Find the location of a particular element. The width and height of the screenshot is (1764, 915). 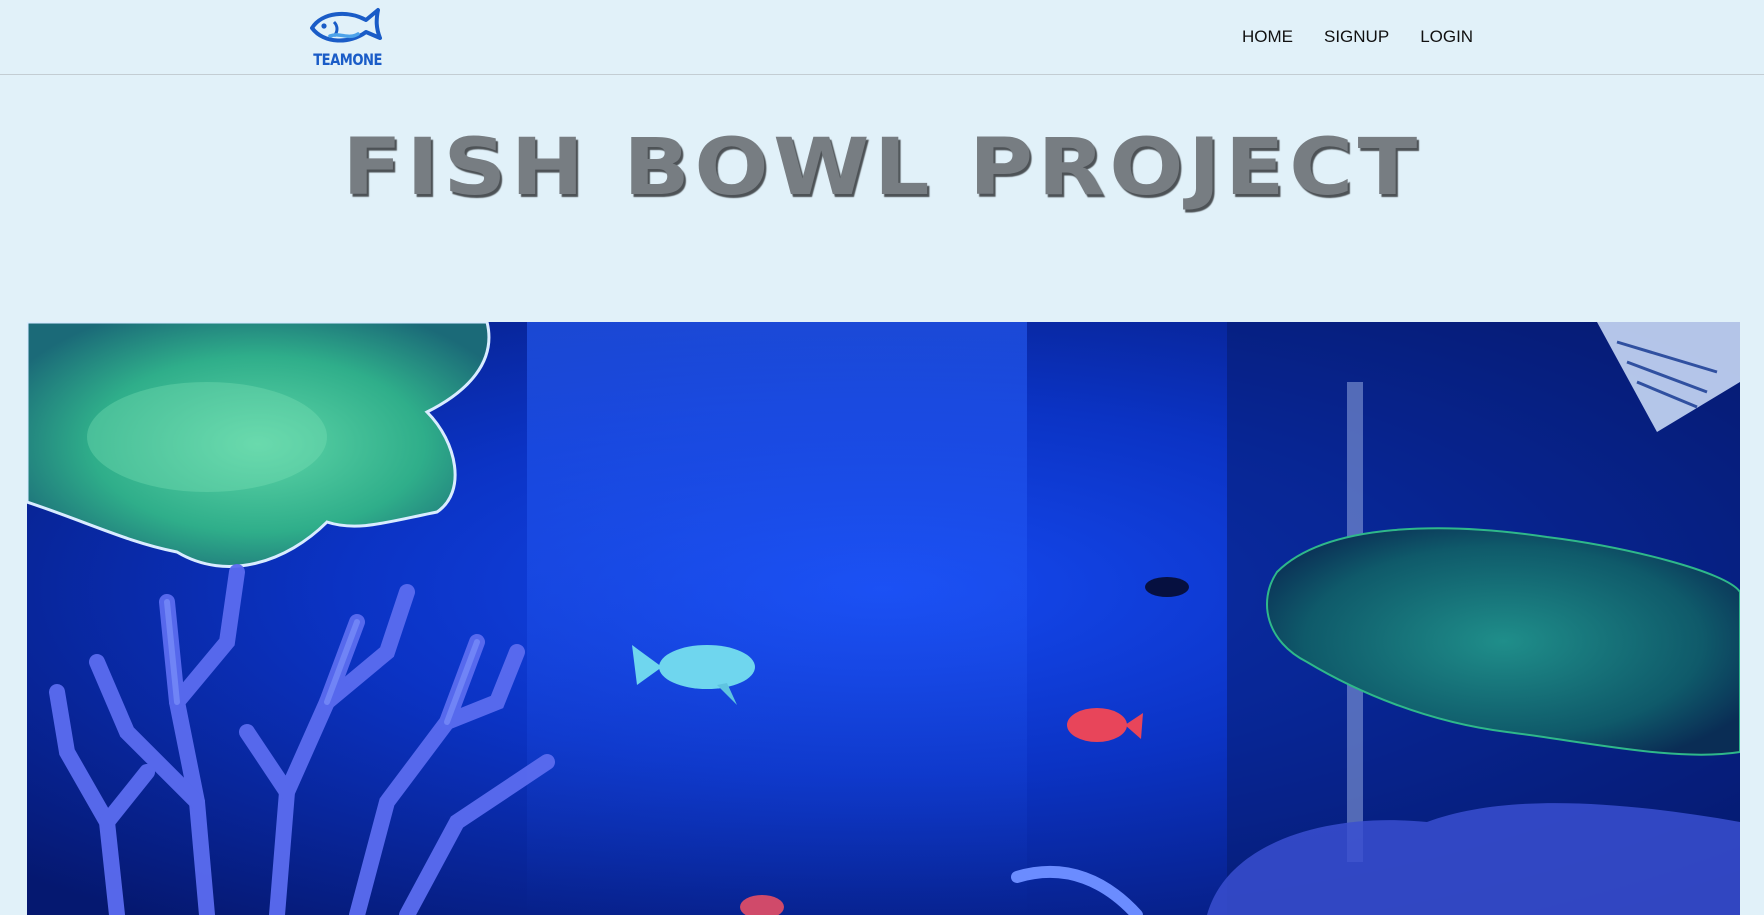

nav-menu: HOME SIGNUP LOGIN is located at coordinates (1357, 37).